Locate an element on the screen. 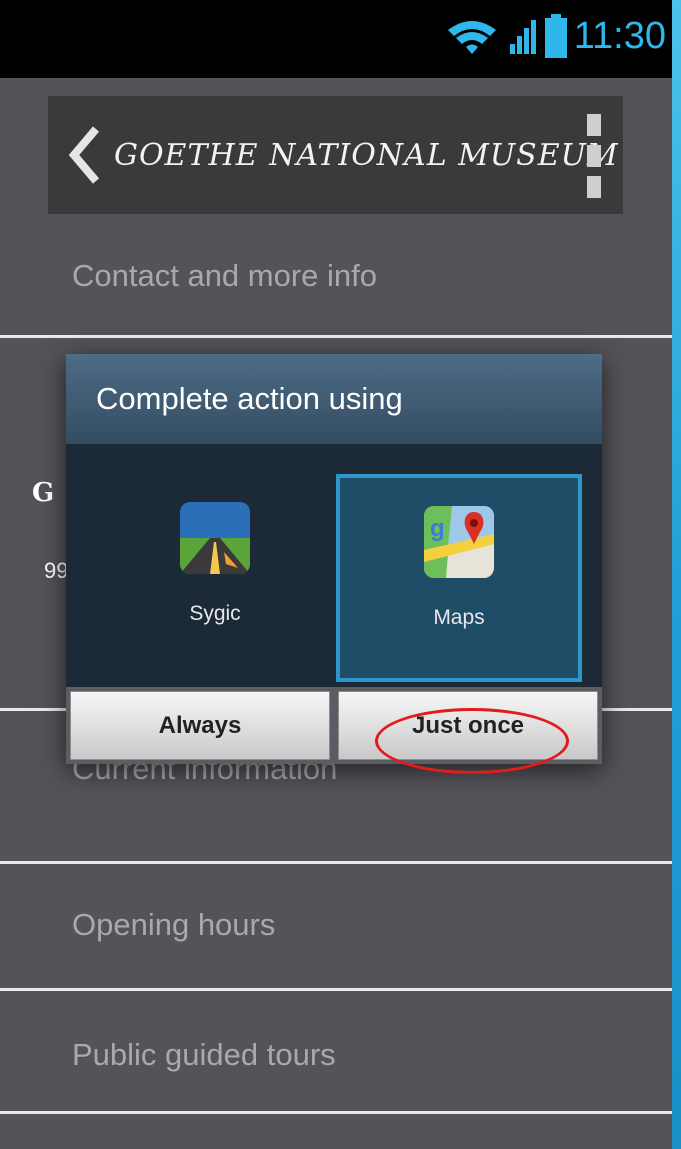 The image size is (681, 1149). app-option-maps: g Maps is located at coordinates (459, 578).